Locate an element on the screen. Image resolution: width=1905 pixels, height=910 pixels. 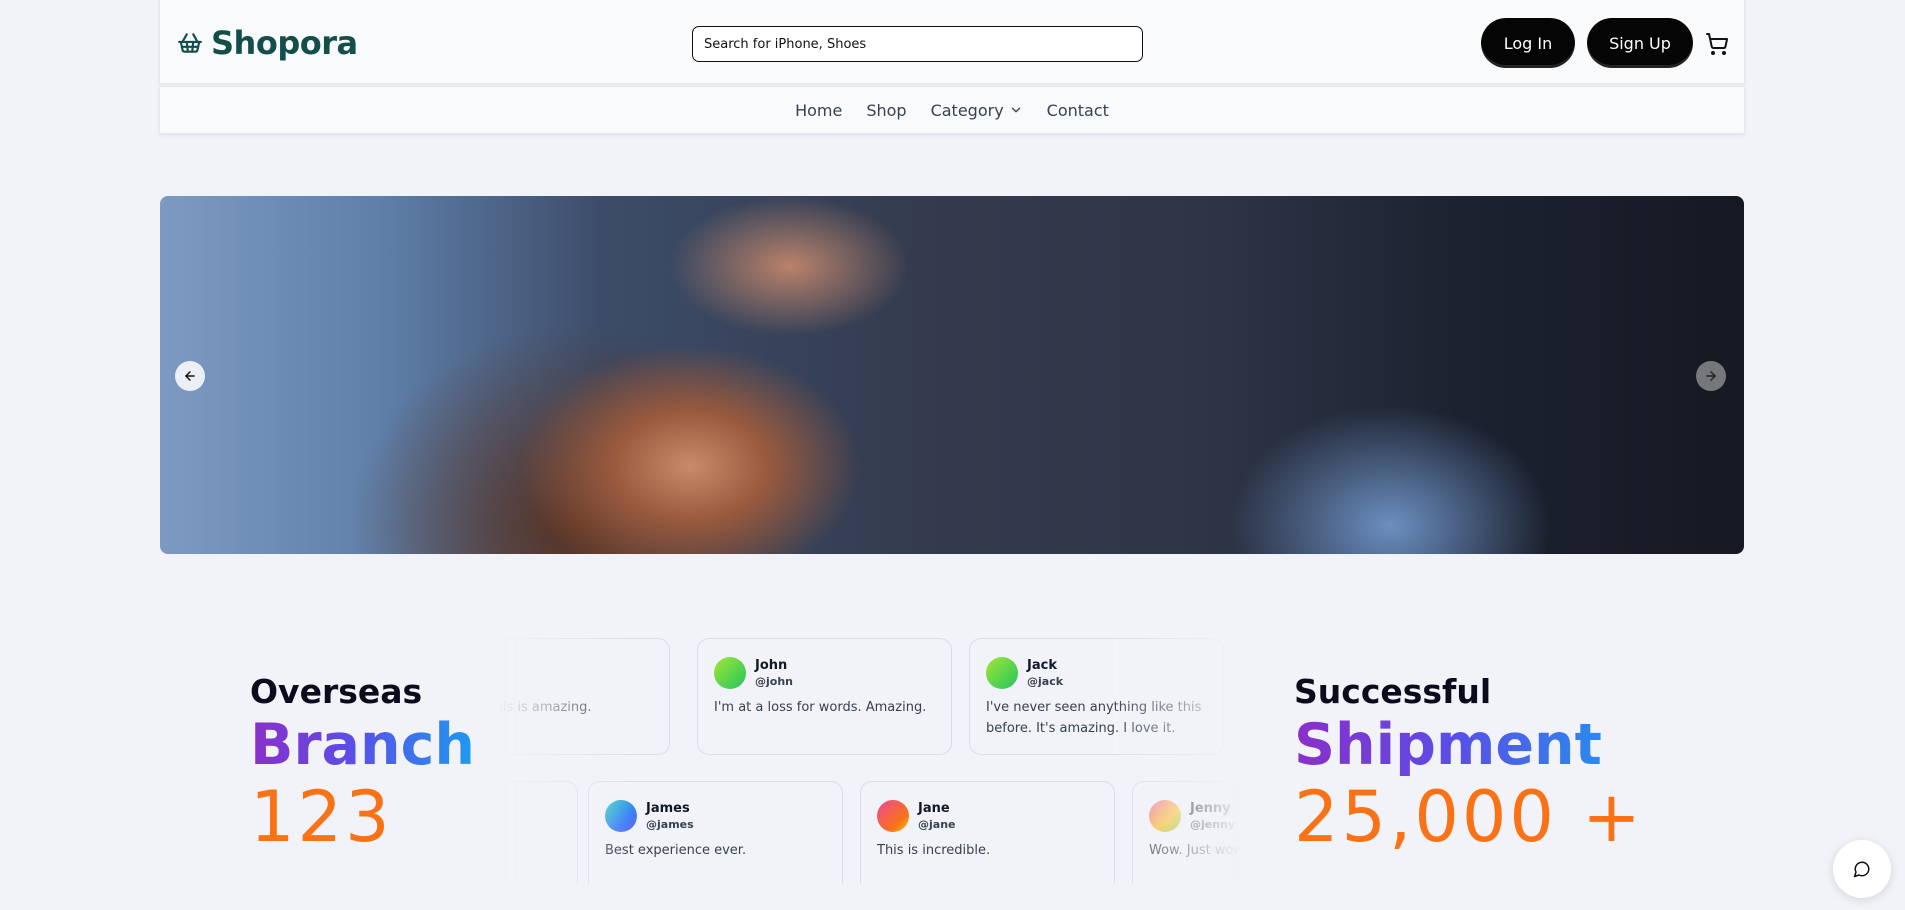
stat-successful-shipment: Successful Shipment 25,000 + is located at coordinates (1469, 764).